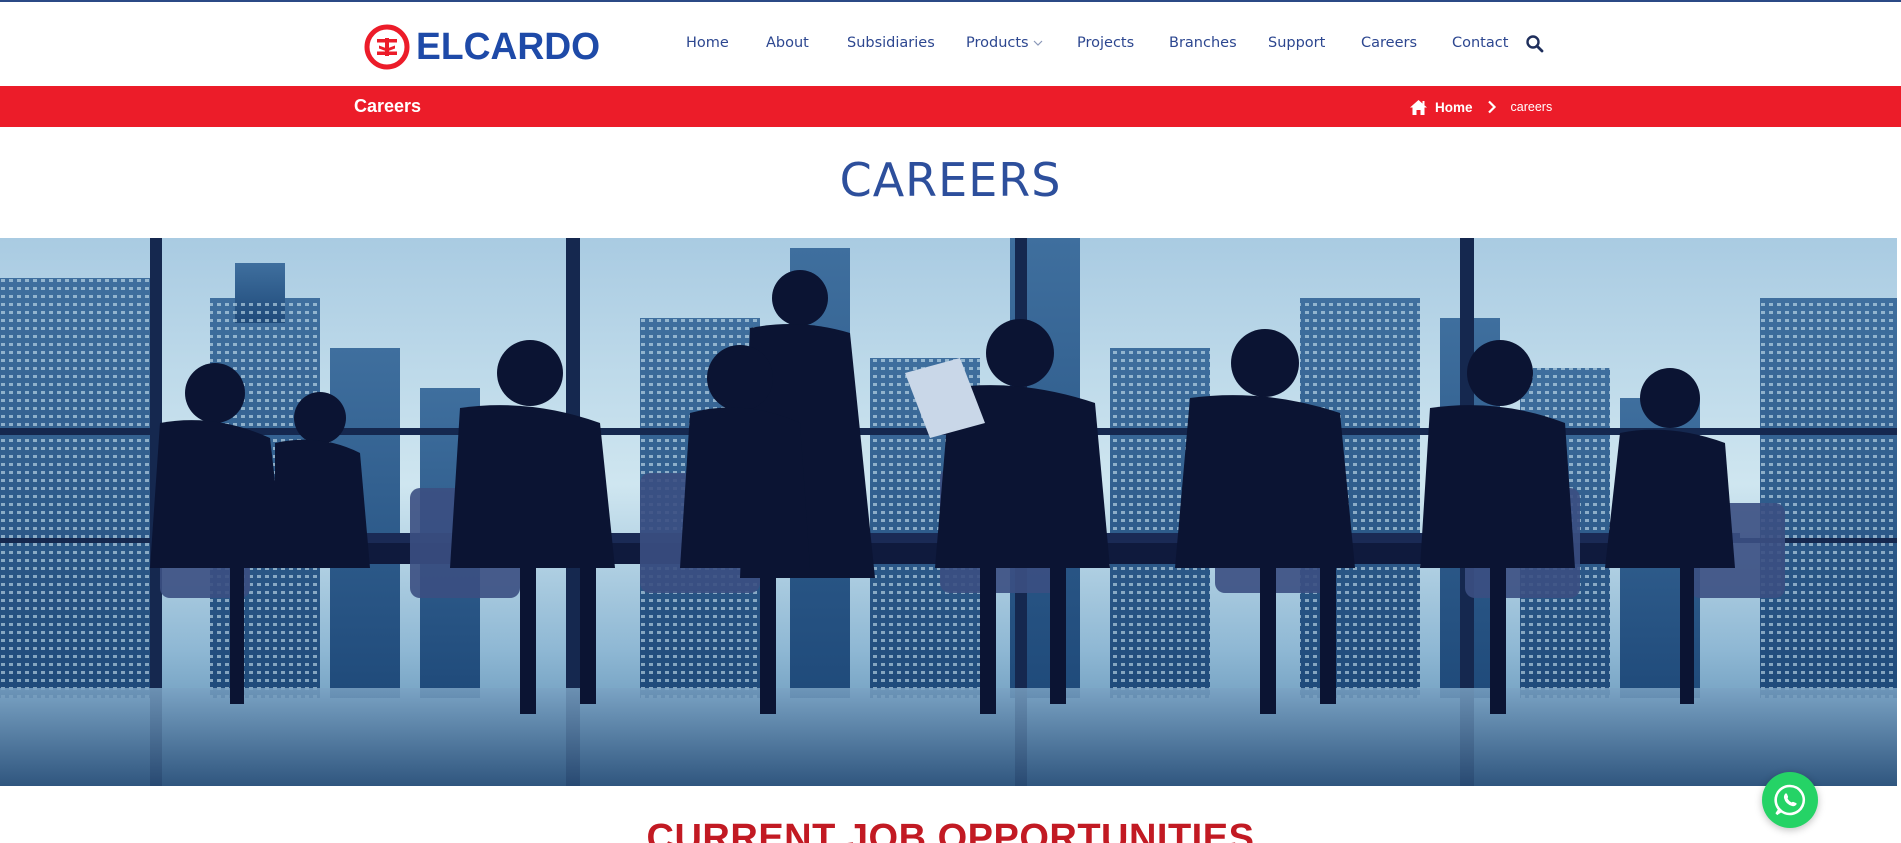 Image resolution: width=1901 pixels, height=843 pixels. I want to click on nav-products: Products, so click(1004, 43).